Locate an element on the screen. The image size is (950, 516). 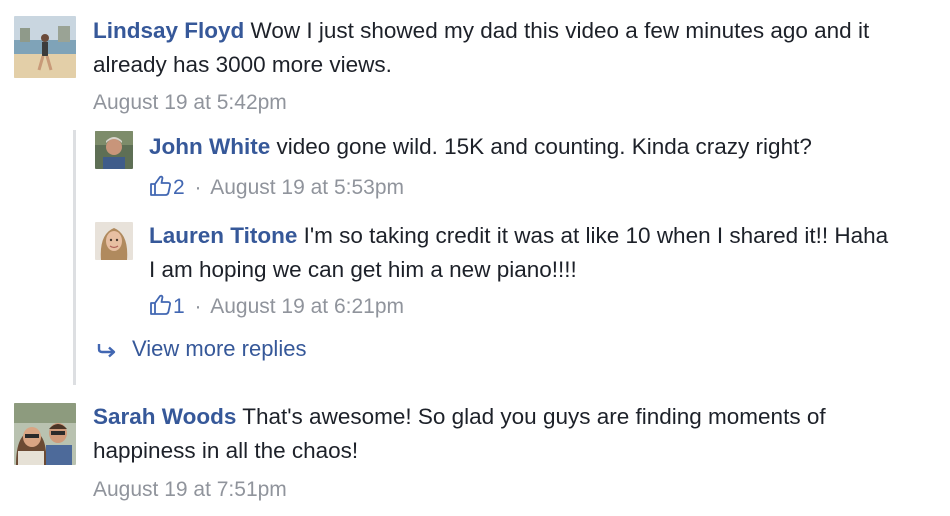
like-count: 2 is located at coordinates (170, 187).